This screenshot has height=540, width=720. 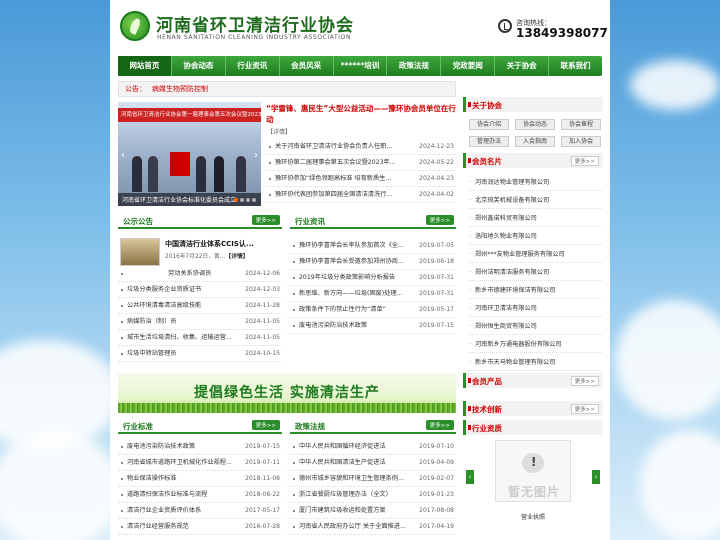 What do you see at coordinates (200, 274) in the screenshot?
I see `list-item: 劳动关系协调员 2024-12-06` at bounding box center [200, 274].